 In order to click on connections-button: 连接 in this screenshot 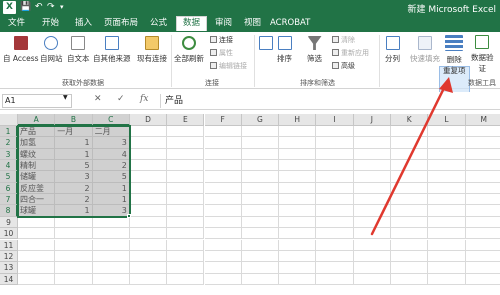, I will do `click(221, 40)`.